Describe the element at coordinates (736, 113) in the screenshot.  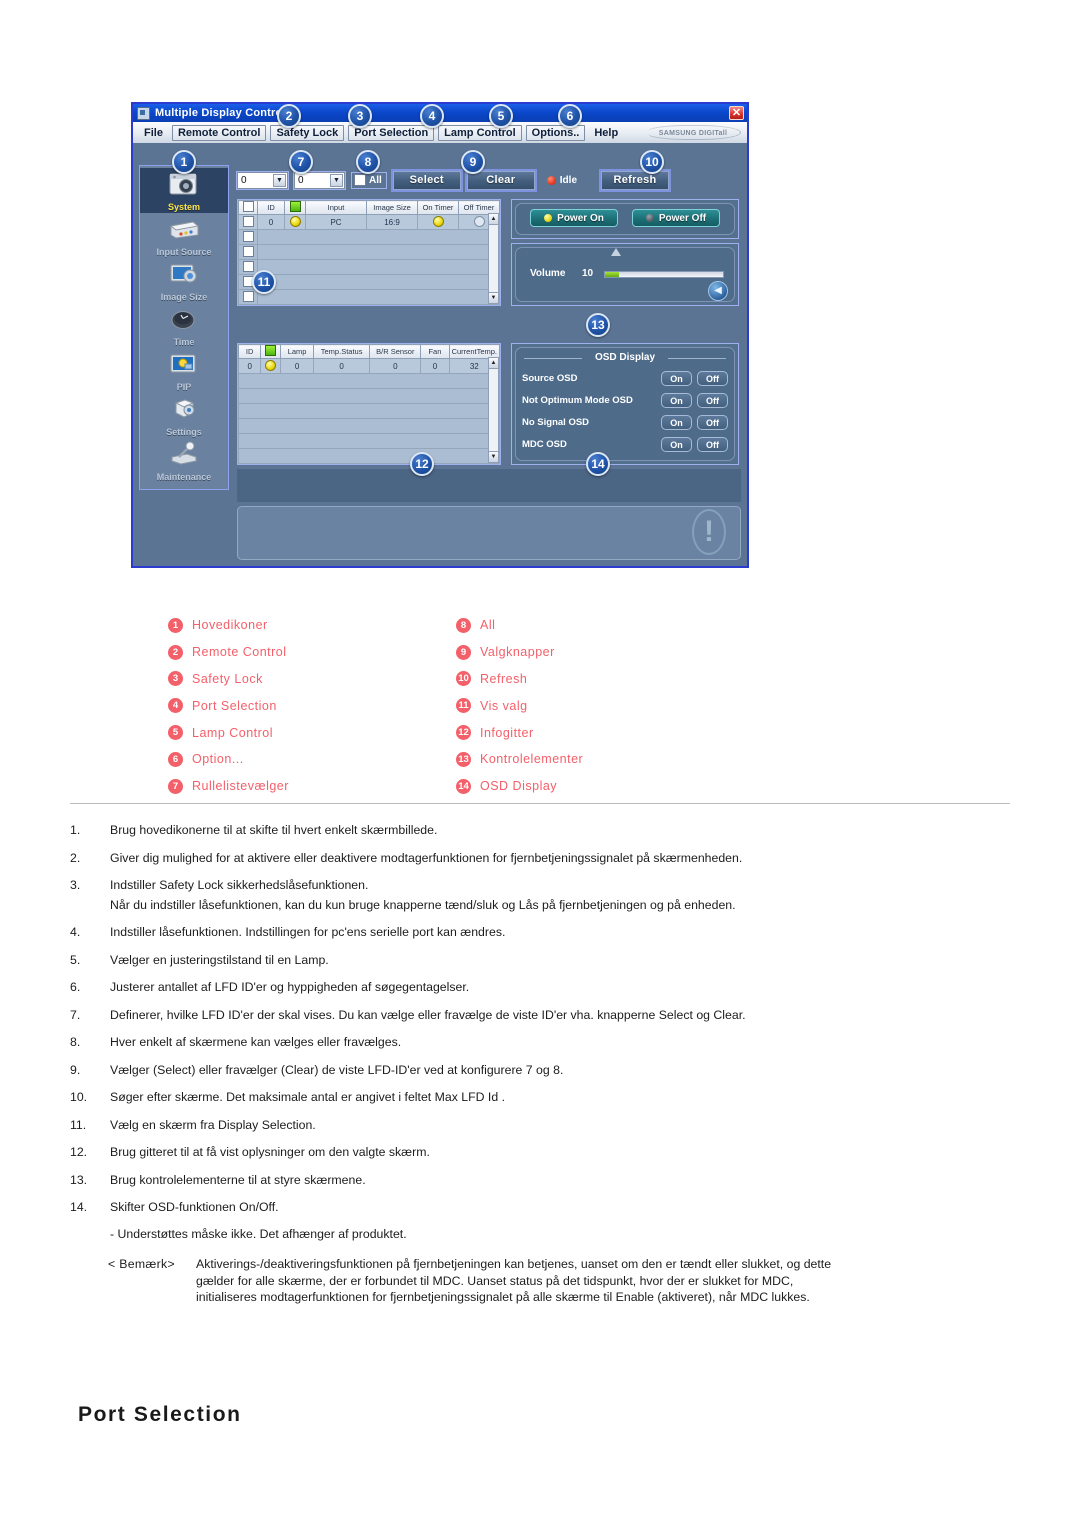
I see `close-icon: ✕` at that location.